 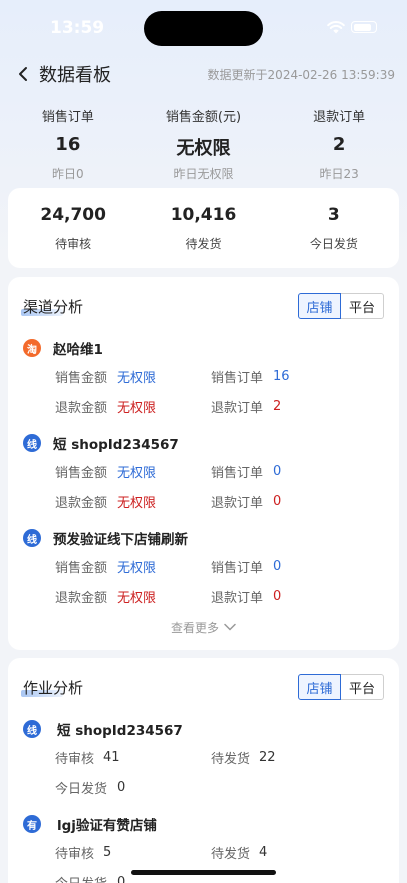 I want to click on shop-name: 赵哈维1, so click(x=78, y=350).